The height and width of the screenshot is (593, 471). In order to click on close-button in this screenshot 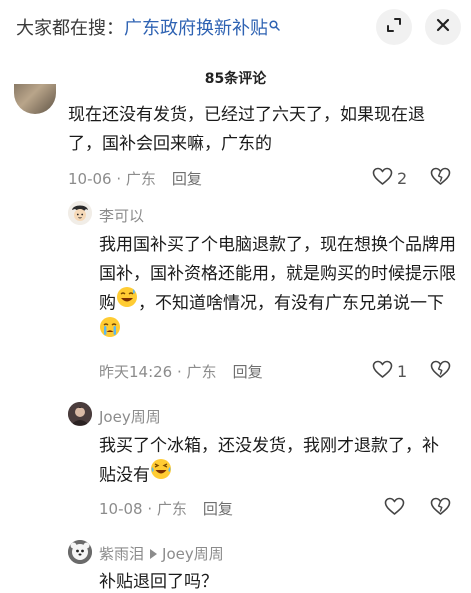, I will do `click(443, 27)`.